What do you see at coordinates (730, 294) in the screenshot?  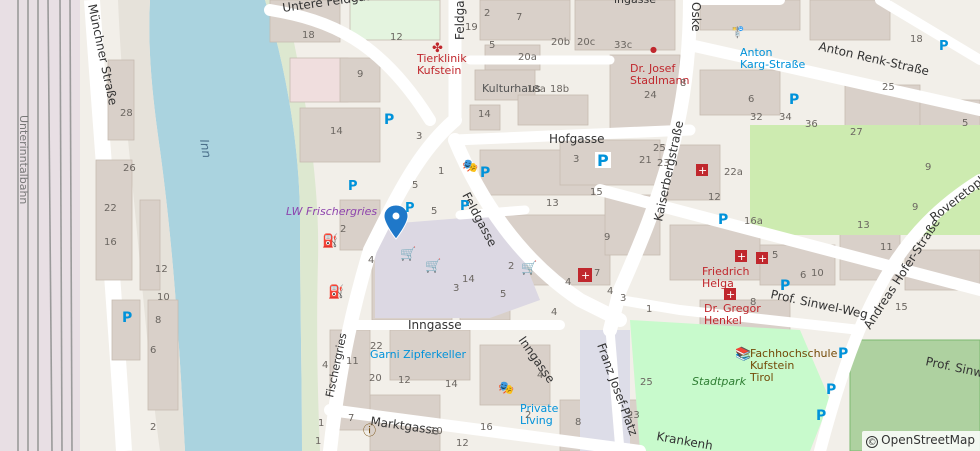 I see `doctor-icon-3: +` at bounding box center [730, 294].